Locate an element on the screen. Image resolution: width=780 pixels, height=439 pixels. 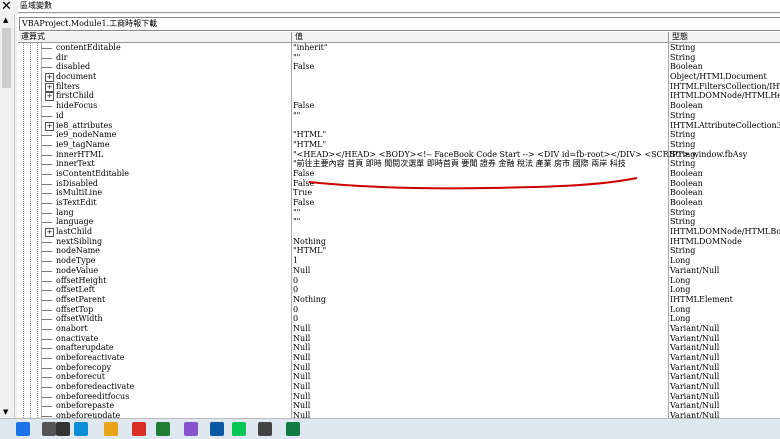
table-row: onbeforedeactivate Null Variant/Null is located at coordinates (399, 387).